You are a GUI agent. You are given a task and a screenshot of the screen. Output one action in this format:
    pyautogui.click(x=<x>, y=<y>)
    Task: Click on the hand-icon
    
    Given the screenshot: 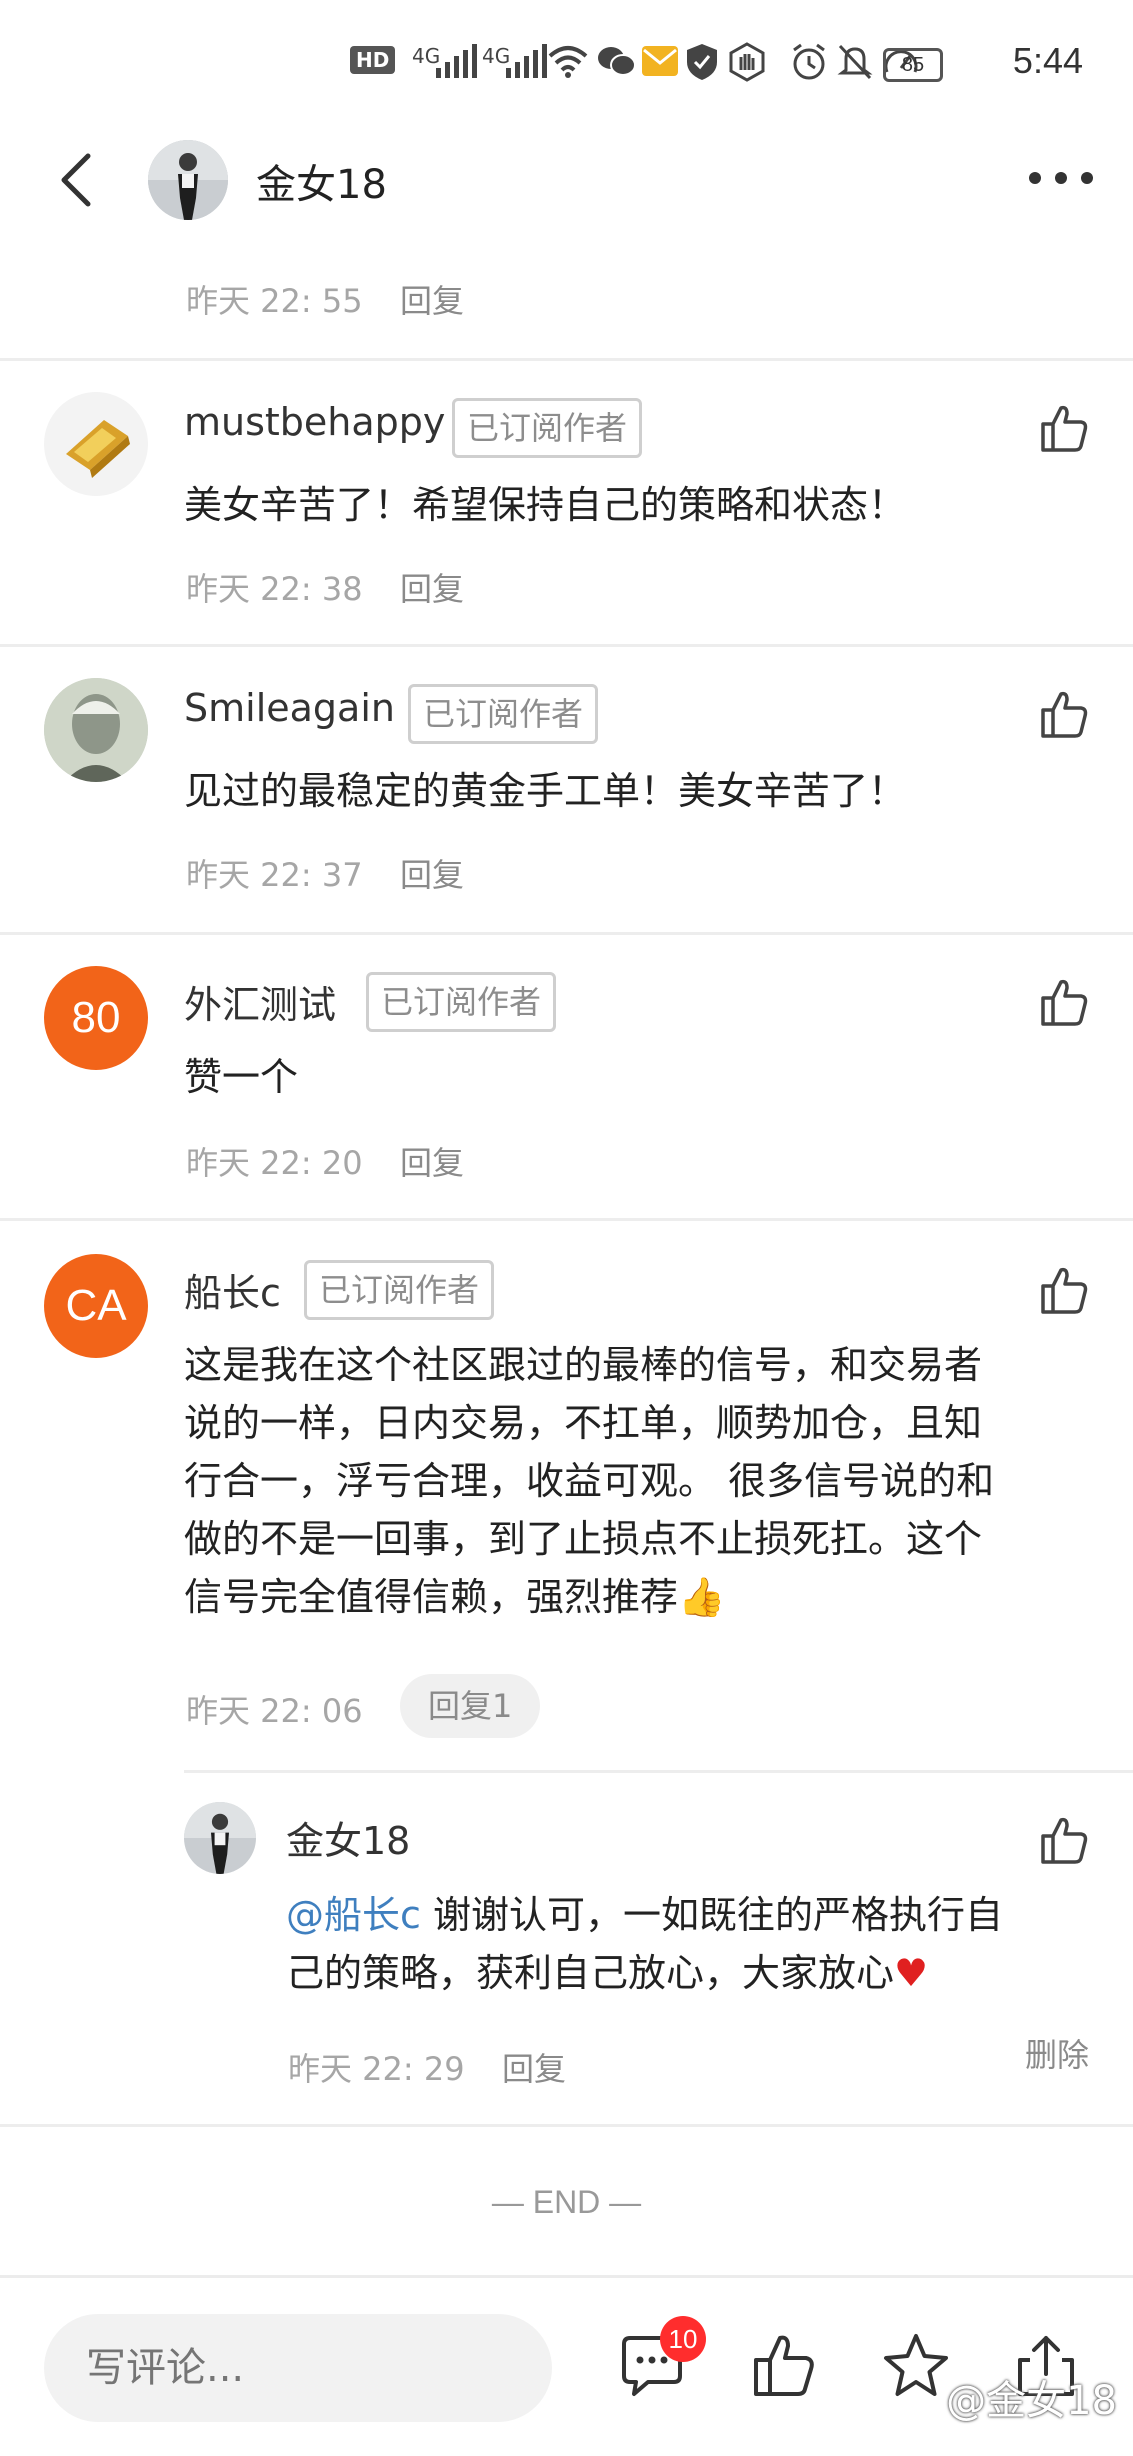 What is the action you would take?
    pyautogui.click(x=747, y=62)
    